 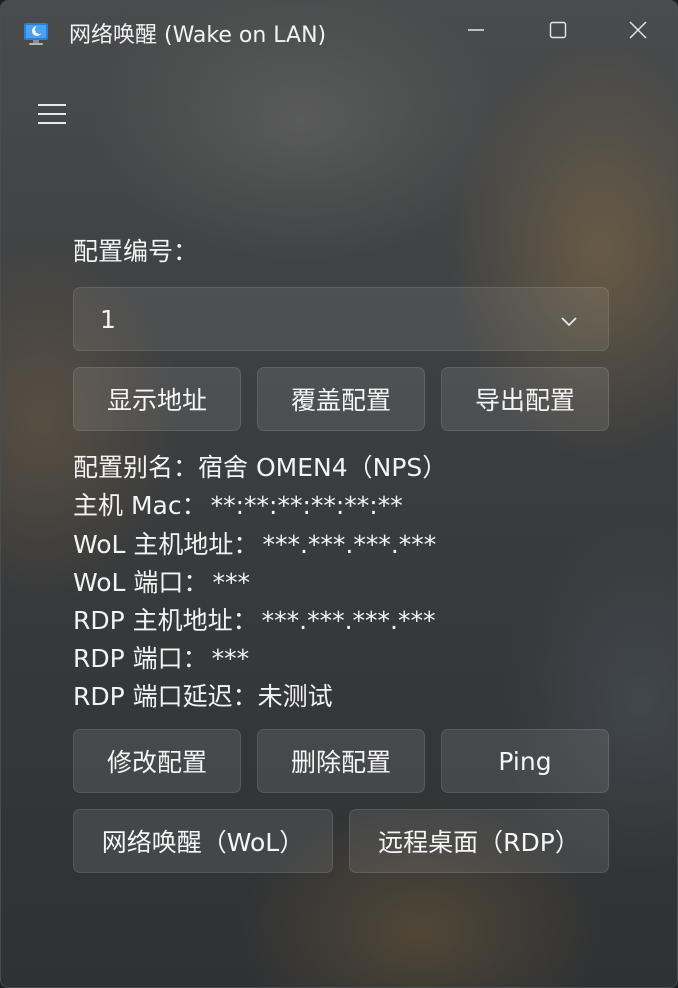 What do you see at coordinates (349, 544) in the screenshot?
I see `wol-host-value: ***.***.***.***` at bounding box center [349, 544].